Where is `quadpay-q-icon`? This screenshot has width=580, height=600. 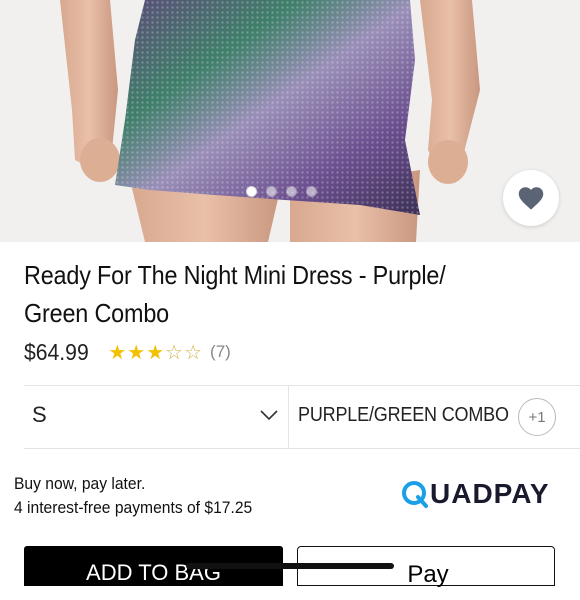
quadpay-q-icon is located at coordinates (415, 494).